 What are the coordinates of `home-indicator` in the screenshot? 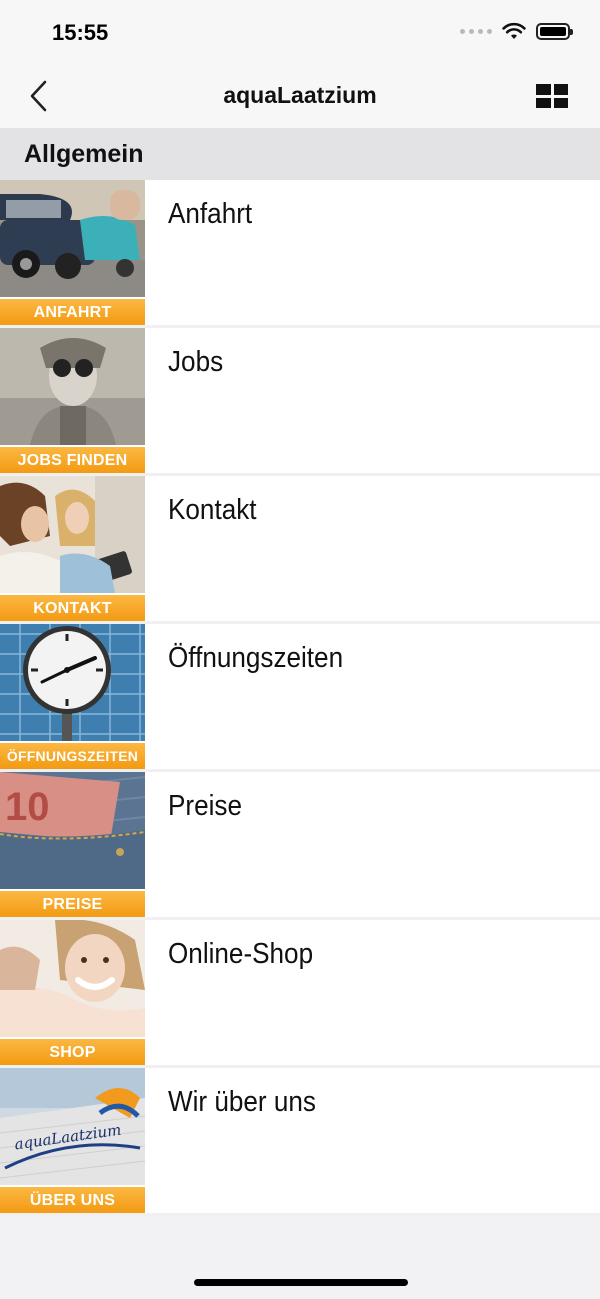 It's located at (301, 1282).